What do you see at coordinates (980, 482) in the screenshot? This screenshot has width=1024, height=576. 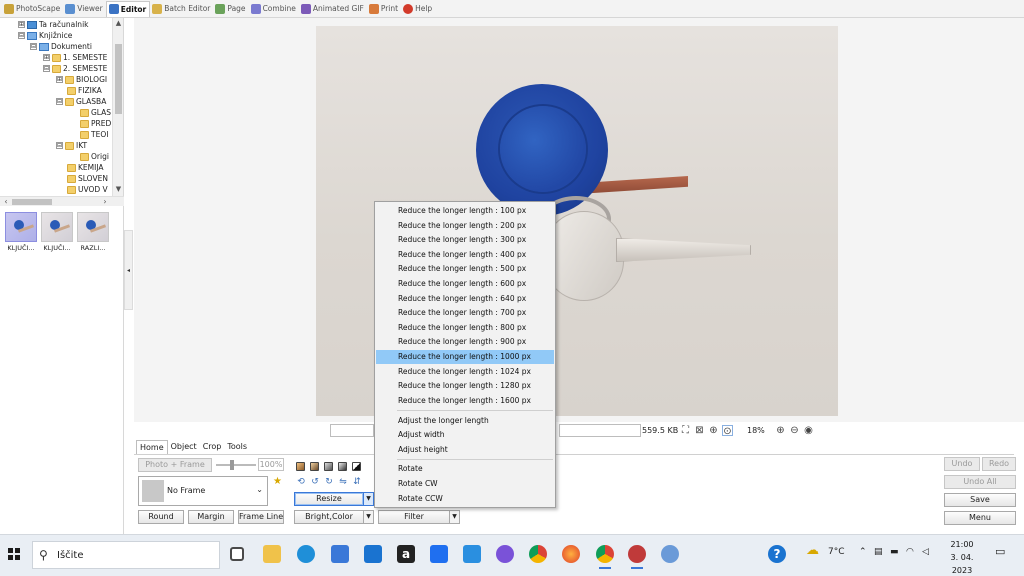 I see `undo-all-button: Undo All` at bounding box center [980, 482].